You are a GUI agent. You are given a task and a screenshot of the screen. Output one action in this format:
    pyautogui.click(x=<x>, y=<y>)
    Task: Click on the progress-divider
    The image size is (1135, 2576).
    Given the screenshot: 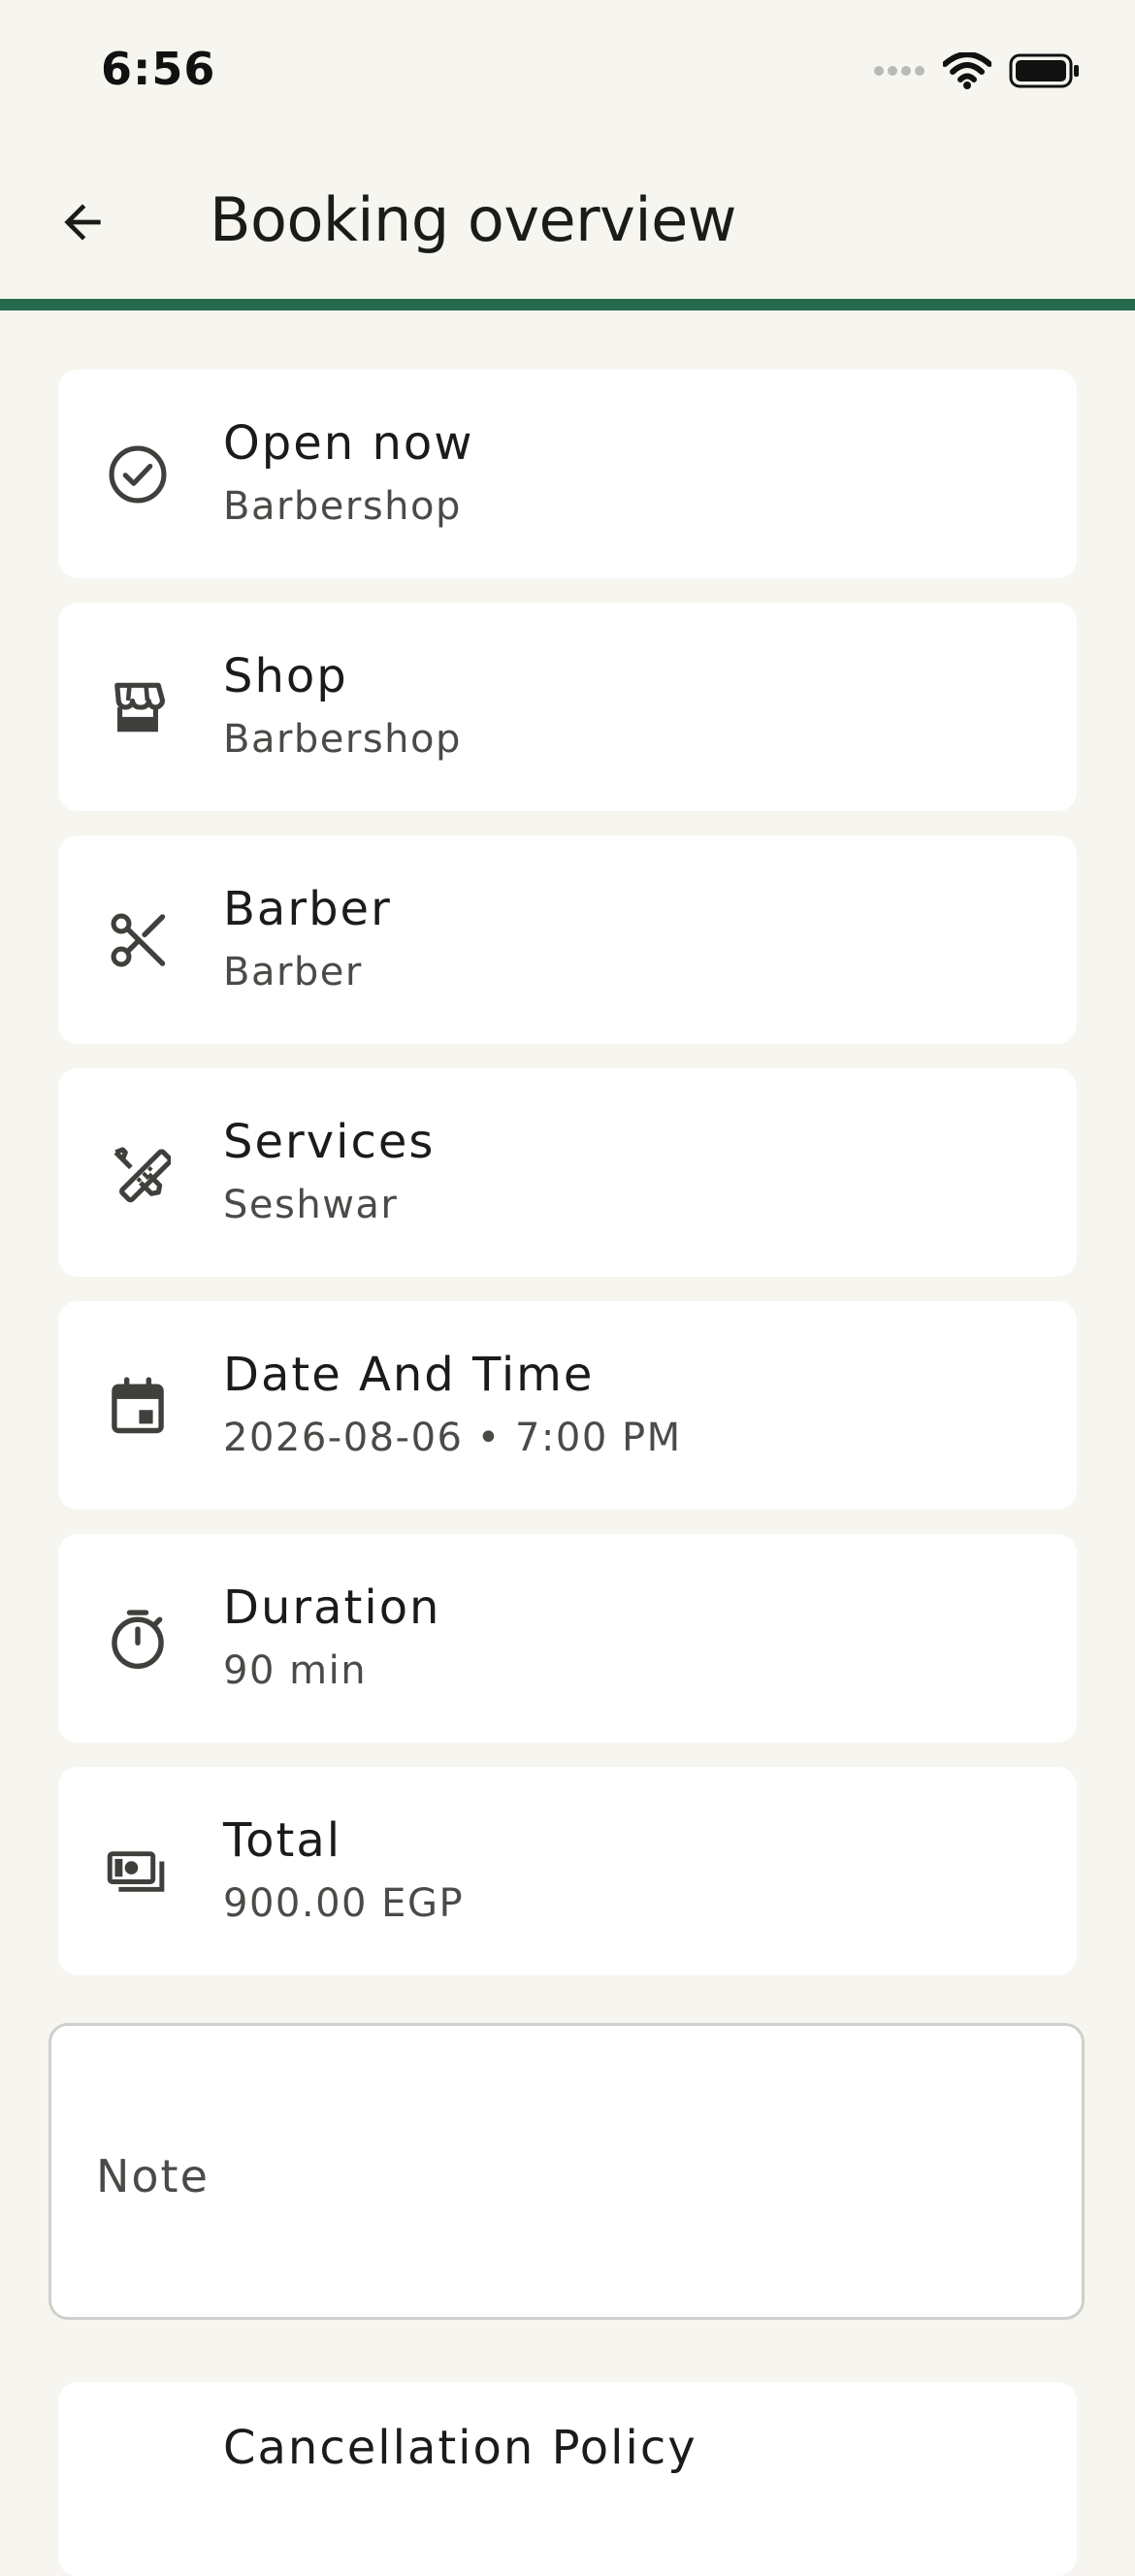 What is the action you would take?
    pyautogui.click(x=567, y=304)
    